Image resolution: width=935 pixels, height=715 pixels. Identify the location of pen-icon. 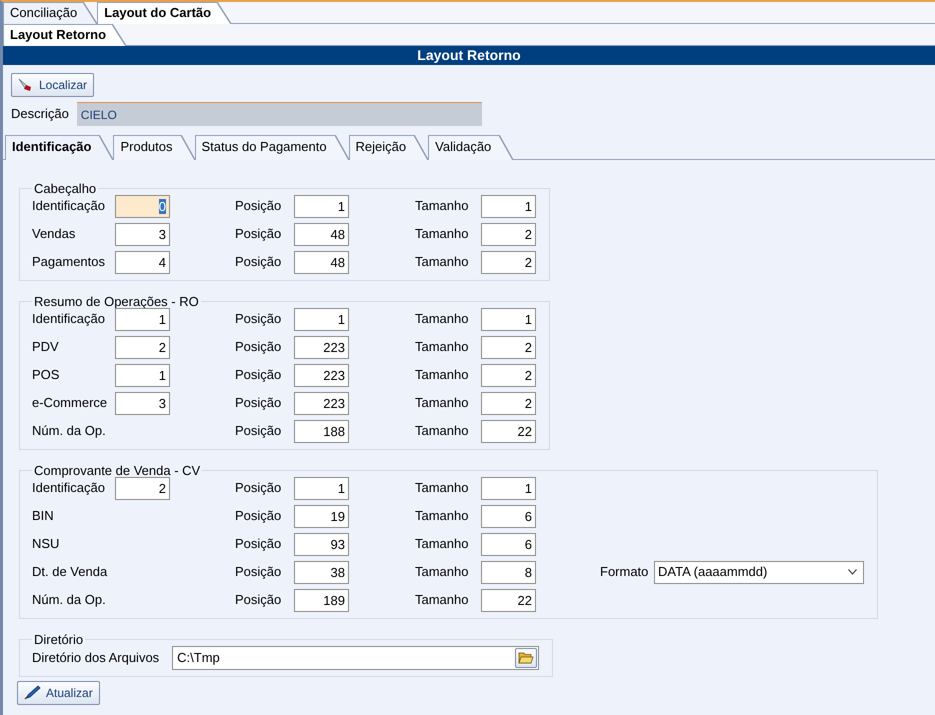
(32, 692).